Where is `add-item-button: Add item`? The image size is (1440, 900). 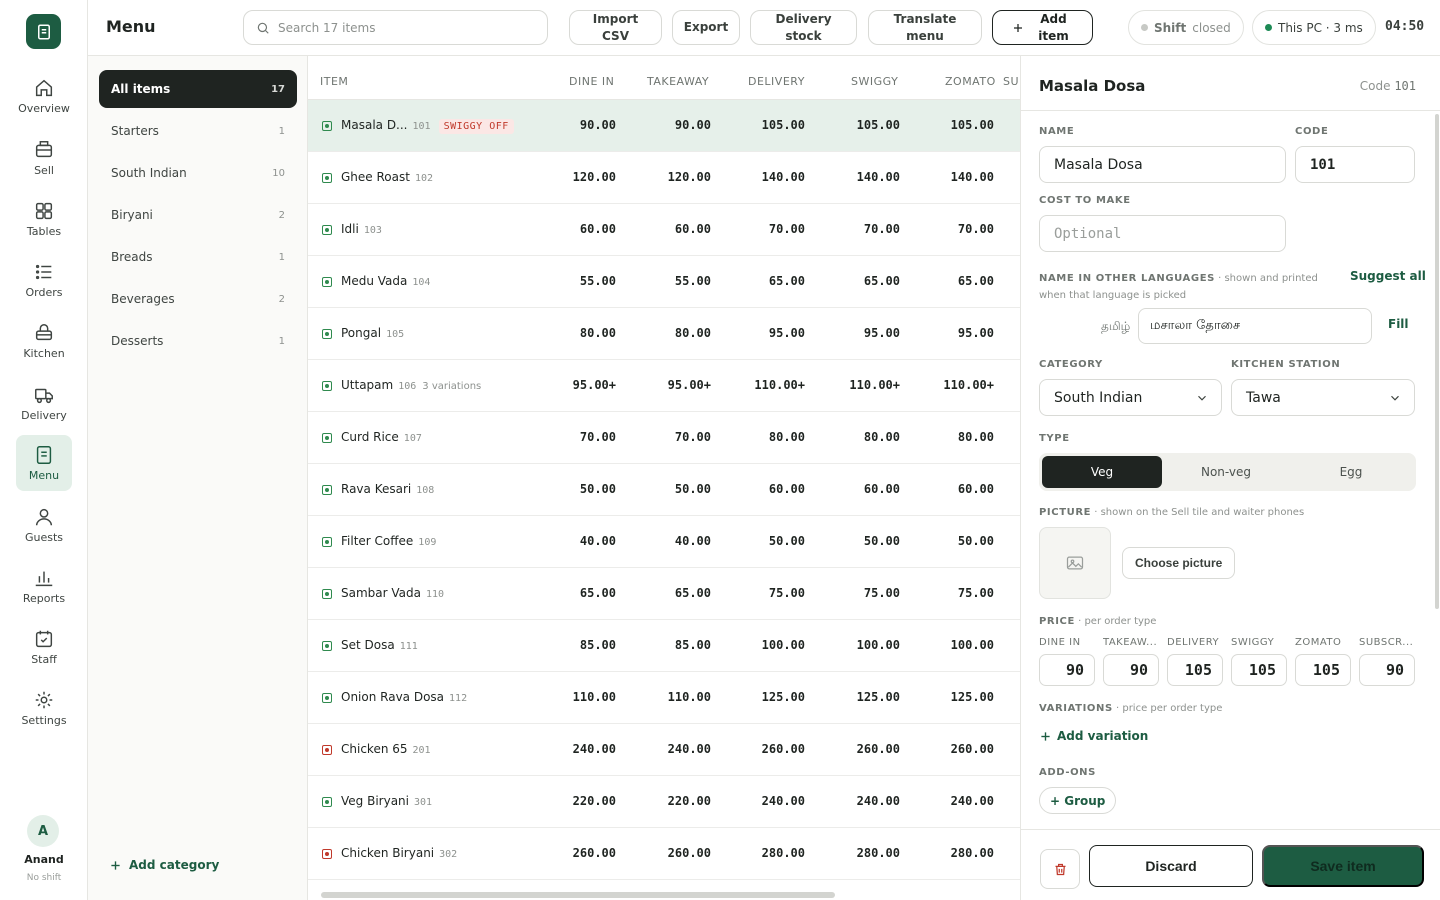
add-item-button: Add item is located at coordinates (1042, 27).